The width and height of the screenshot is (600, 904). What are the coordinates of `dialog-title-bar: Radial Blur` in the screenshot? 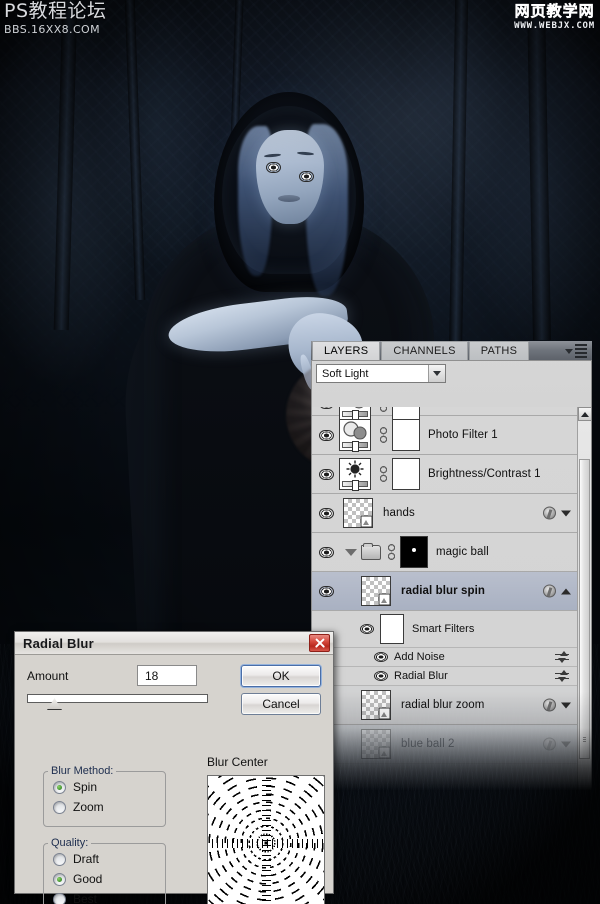 It's located at (174, 643).